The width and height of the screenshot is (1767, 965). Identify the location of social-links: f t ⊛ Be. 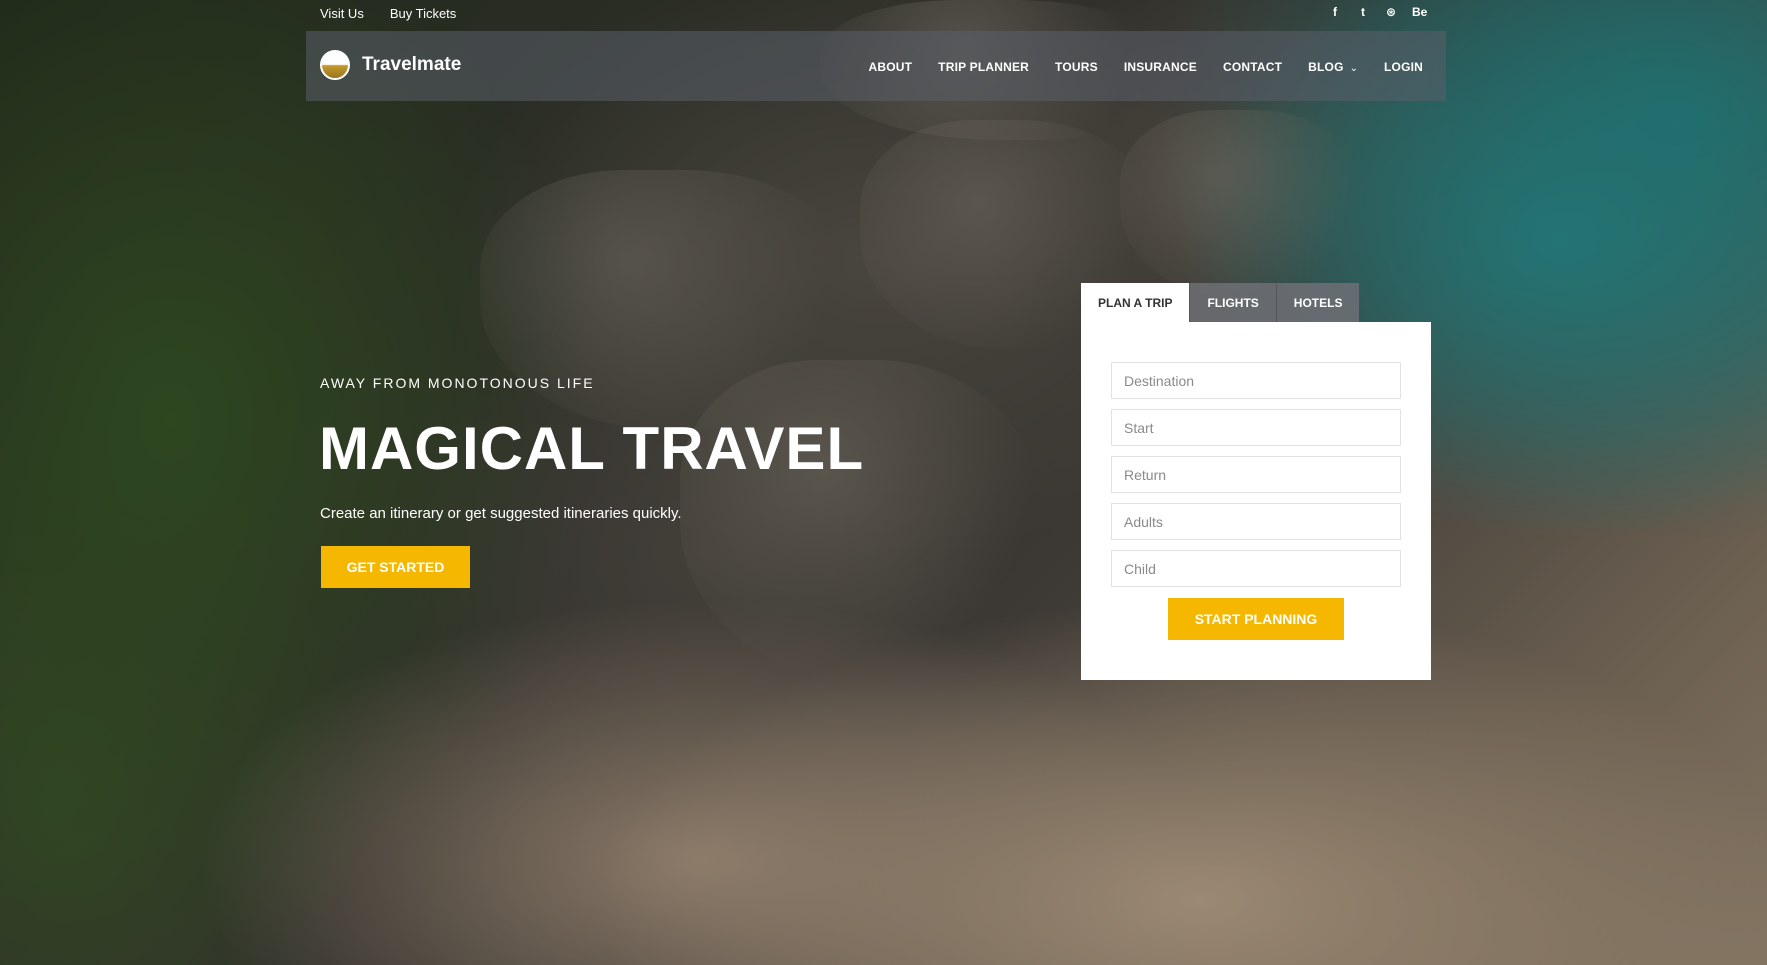
(1377, 12).